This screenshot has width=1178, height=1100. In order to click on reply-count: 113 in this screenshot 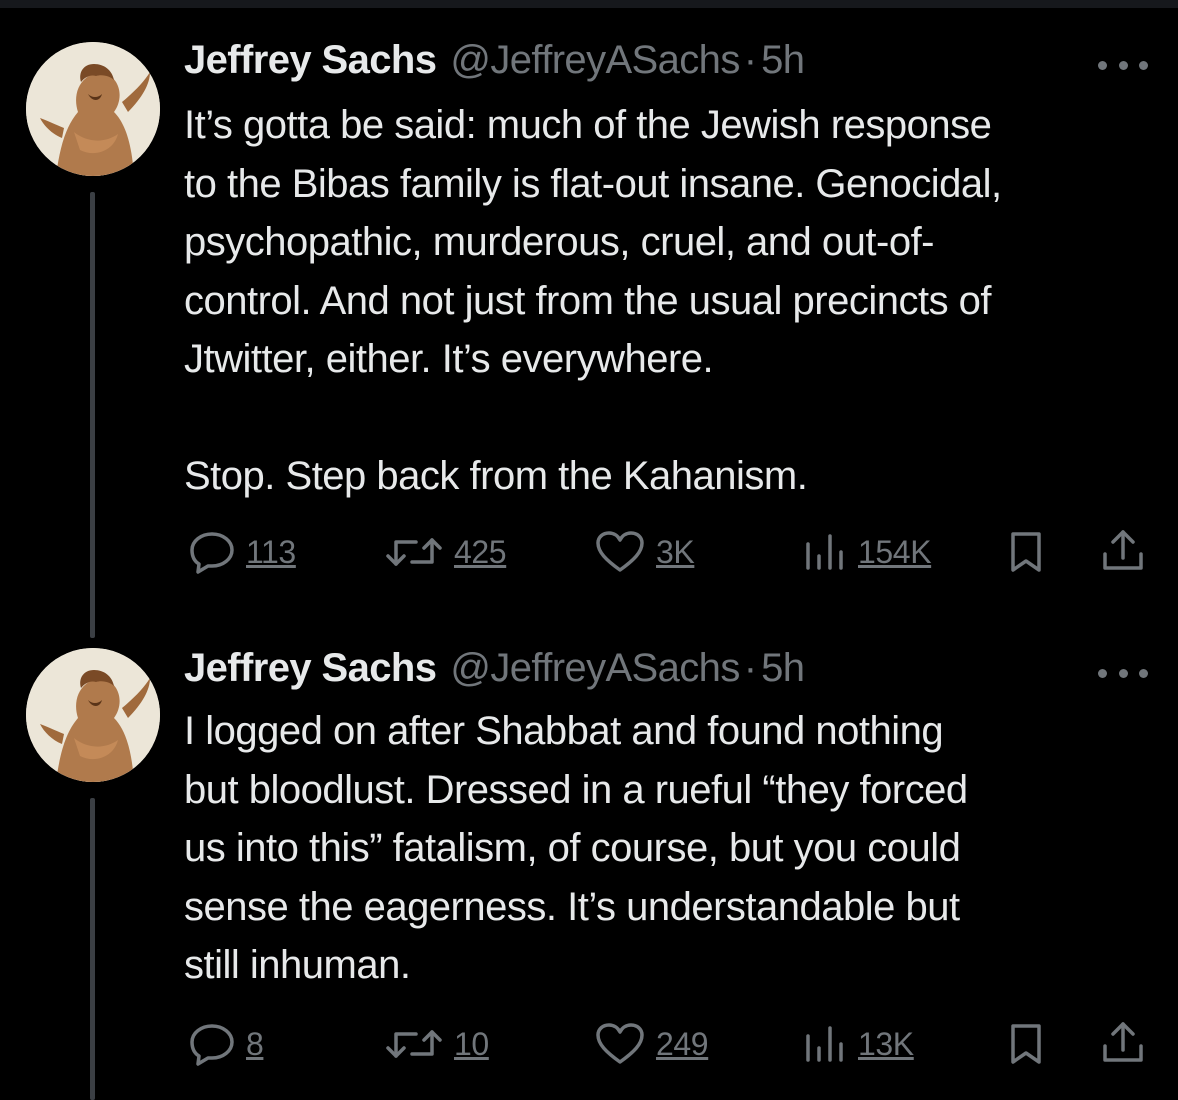, I will do `click(271, 552)`.